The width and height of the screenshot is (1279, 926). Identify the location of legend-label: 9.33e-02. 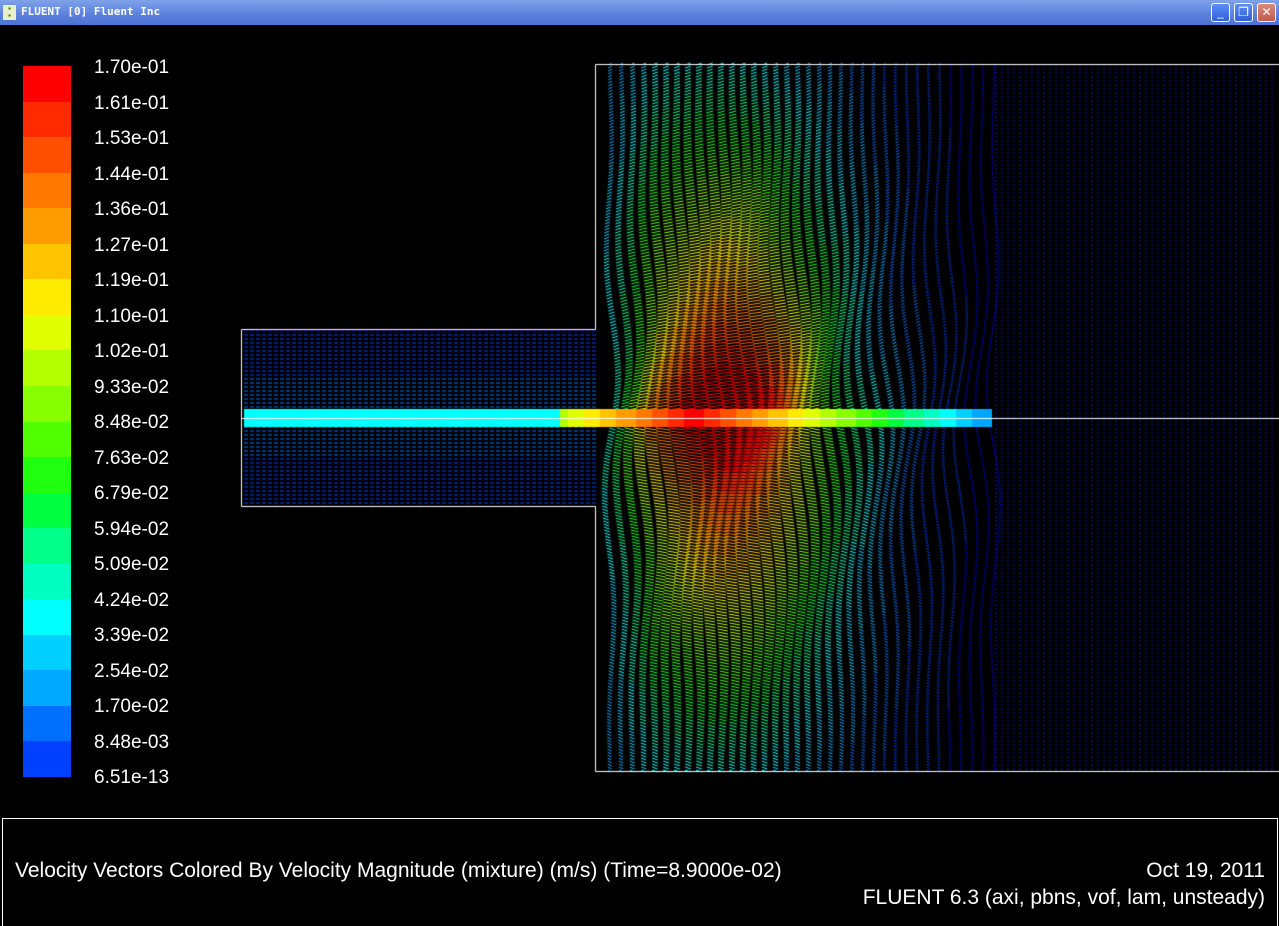
(132, 387).